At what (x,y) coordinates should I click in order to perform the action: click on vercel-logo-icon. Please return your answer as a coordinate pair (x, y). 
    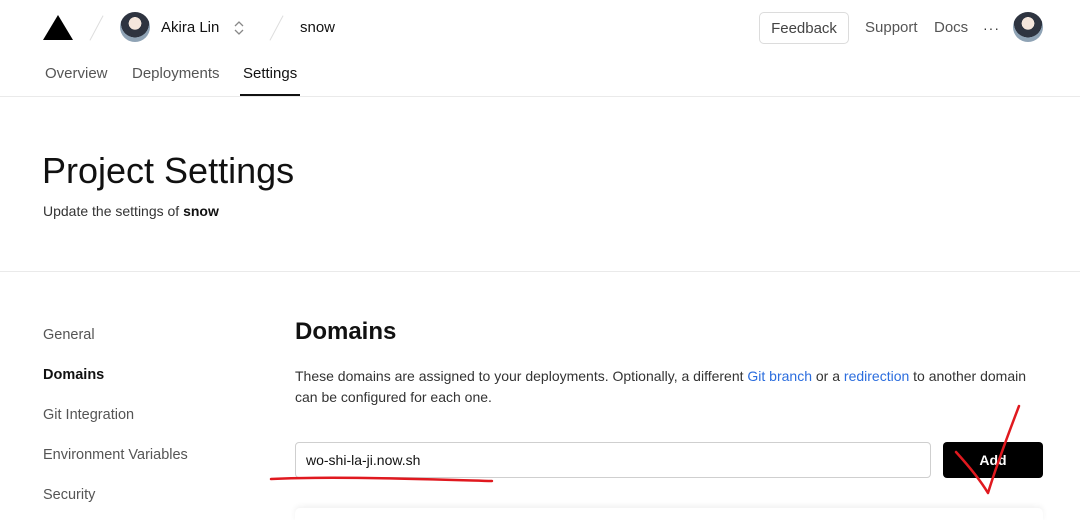
    Looking at the image, I should click on (58, 27).